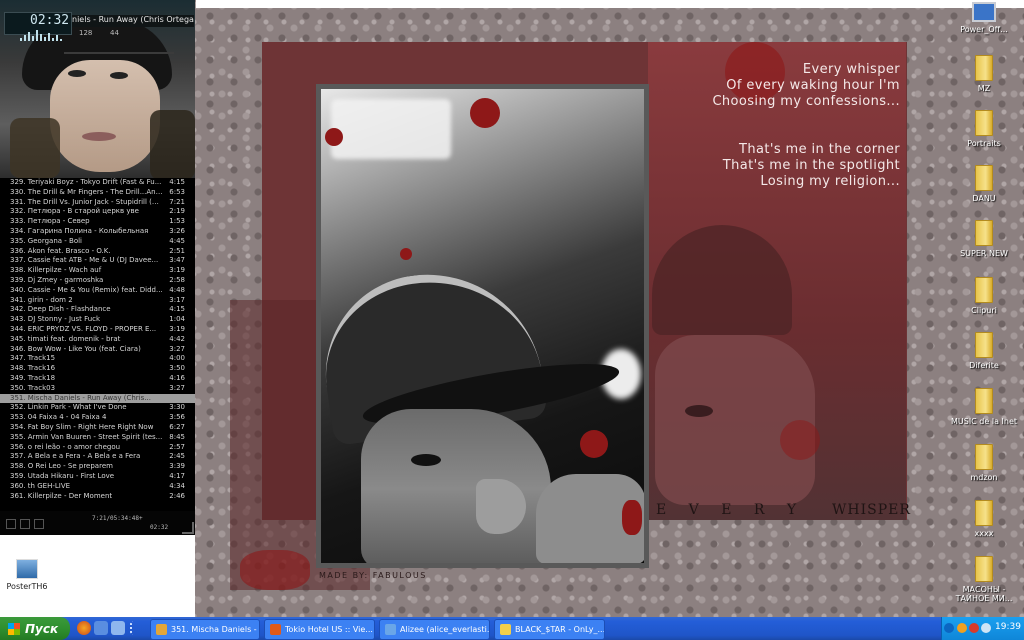 The width and height of the screenshot is (1024, 640). I want to click on desktop-icon: Clipuri, so click(984, 296).